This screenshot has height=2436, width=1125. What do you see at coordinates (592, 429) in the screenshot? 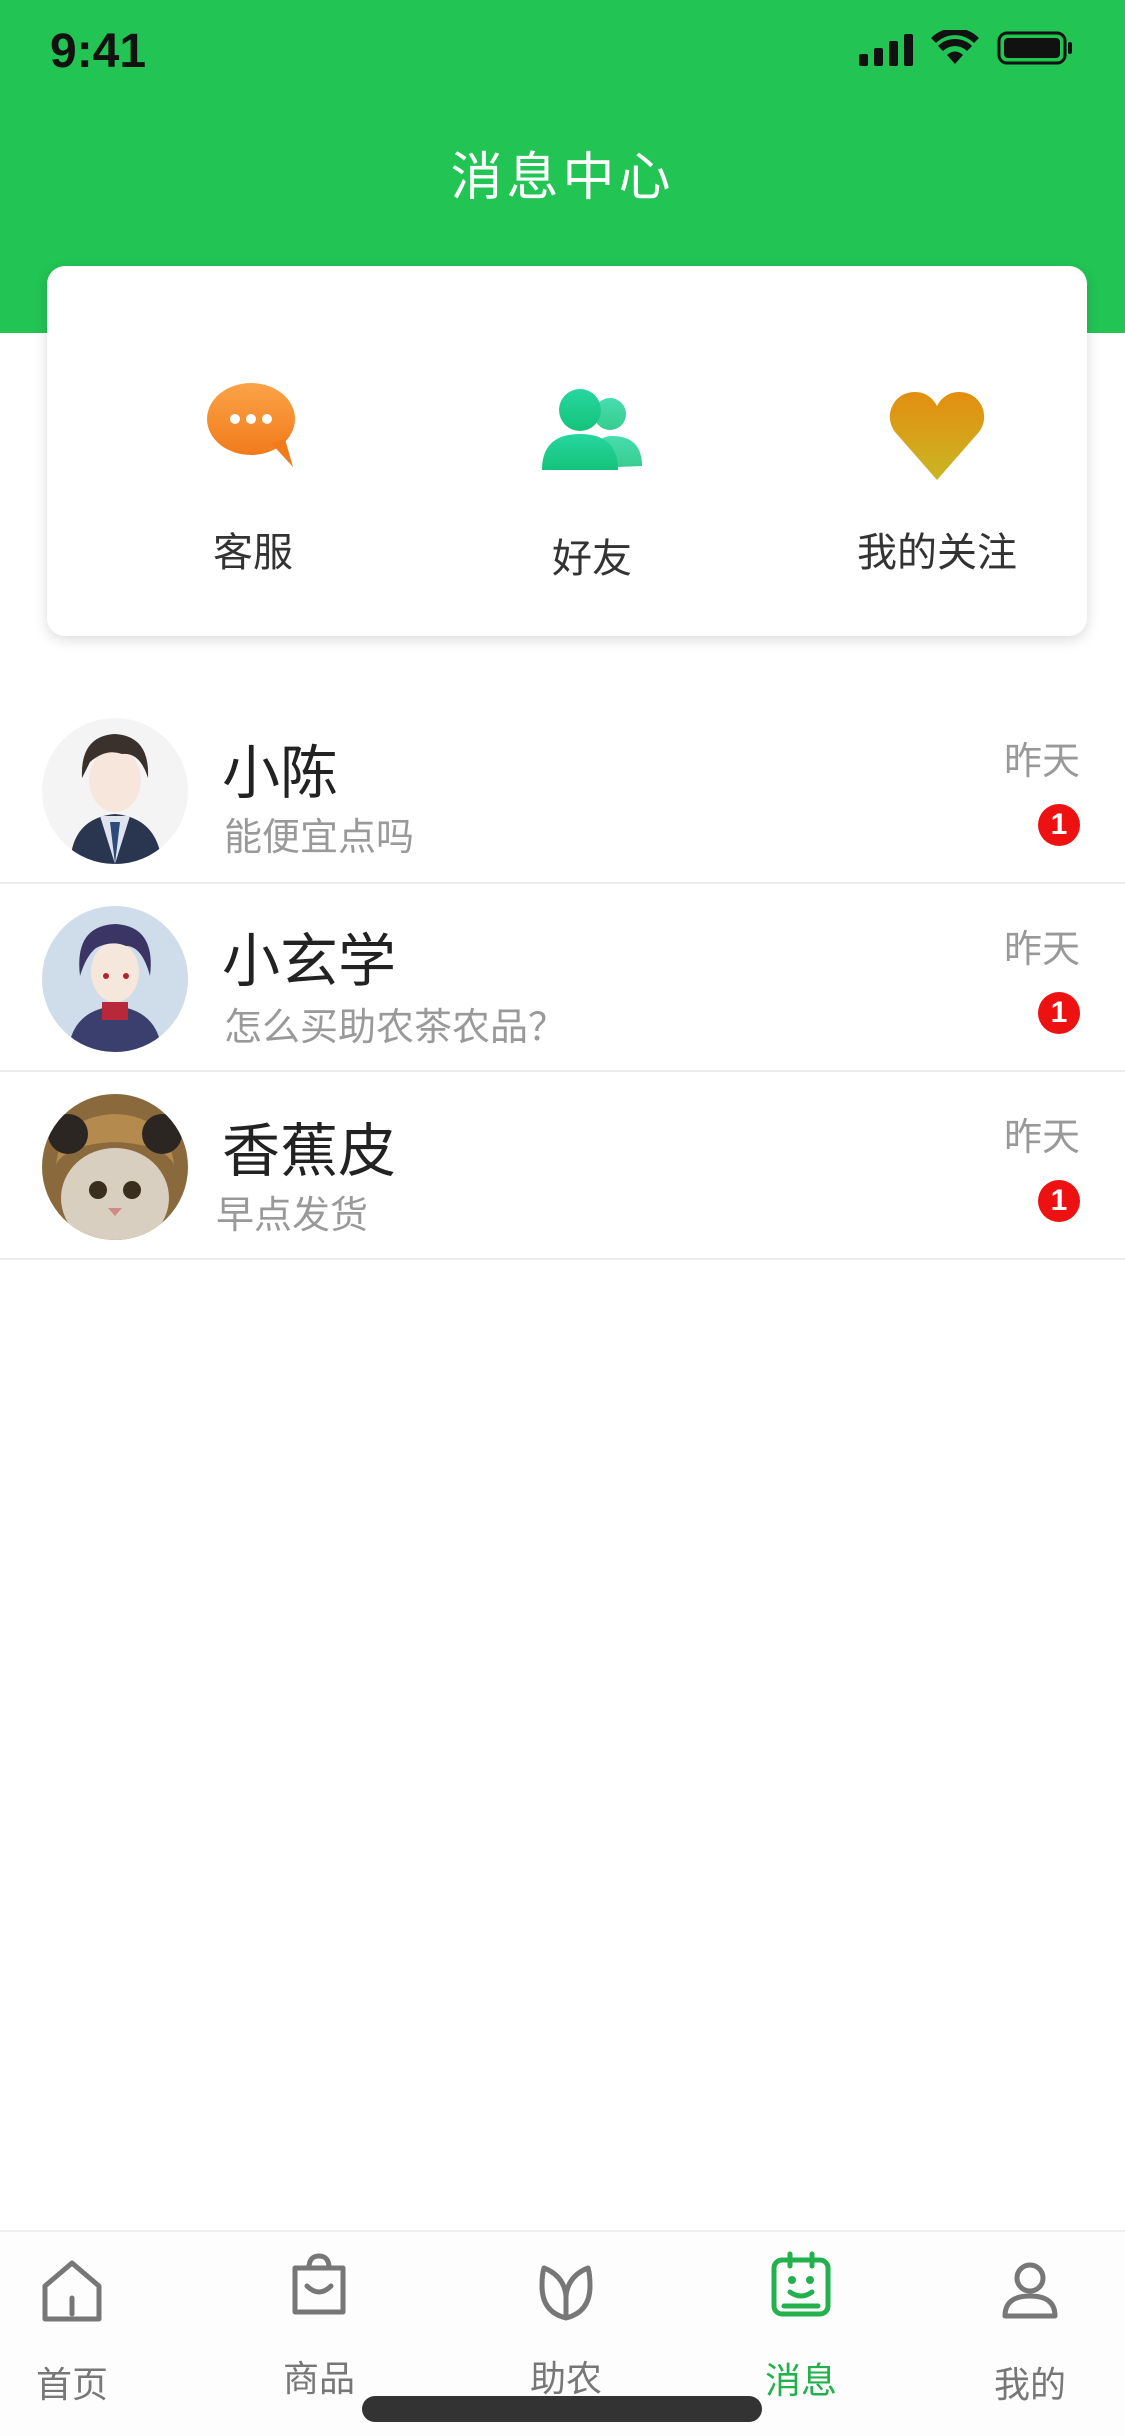
I see `friends-icon` at bounding box center [592, 429].